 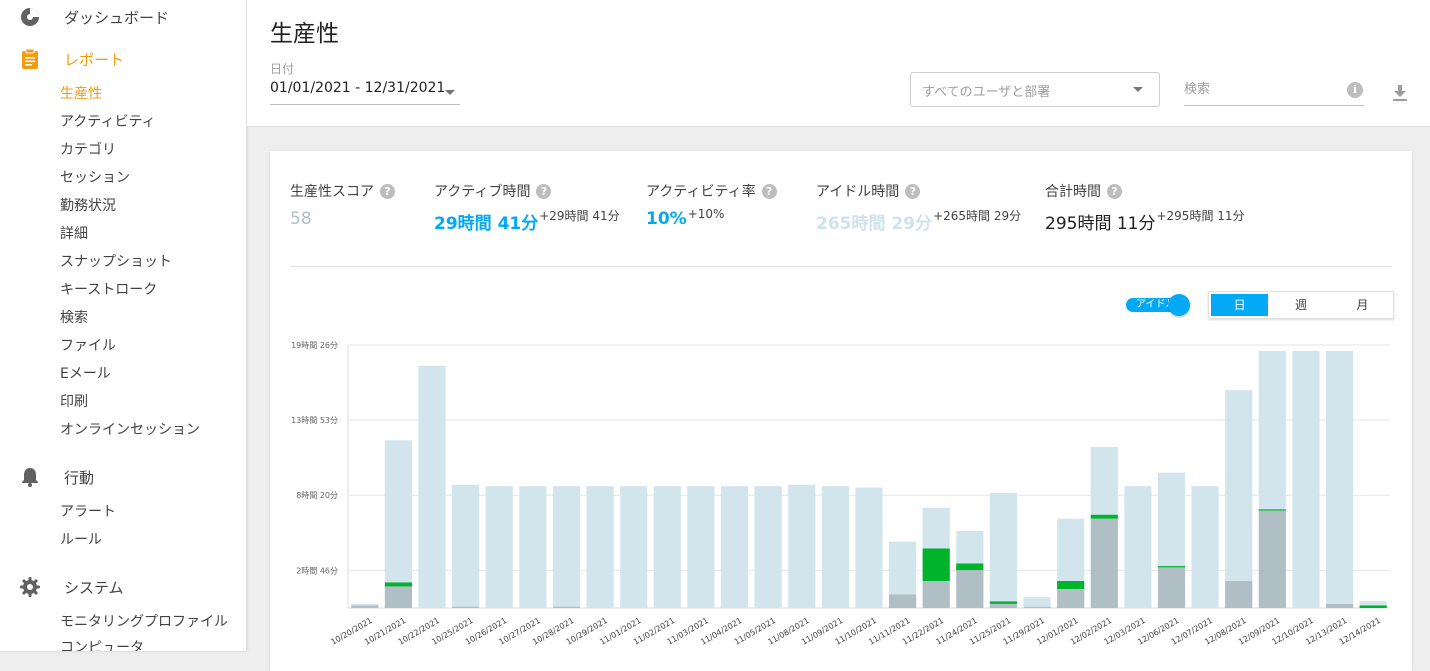 I want to click on y-tick-label: 2時間 46分, so click(x=317, y=570).